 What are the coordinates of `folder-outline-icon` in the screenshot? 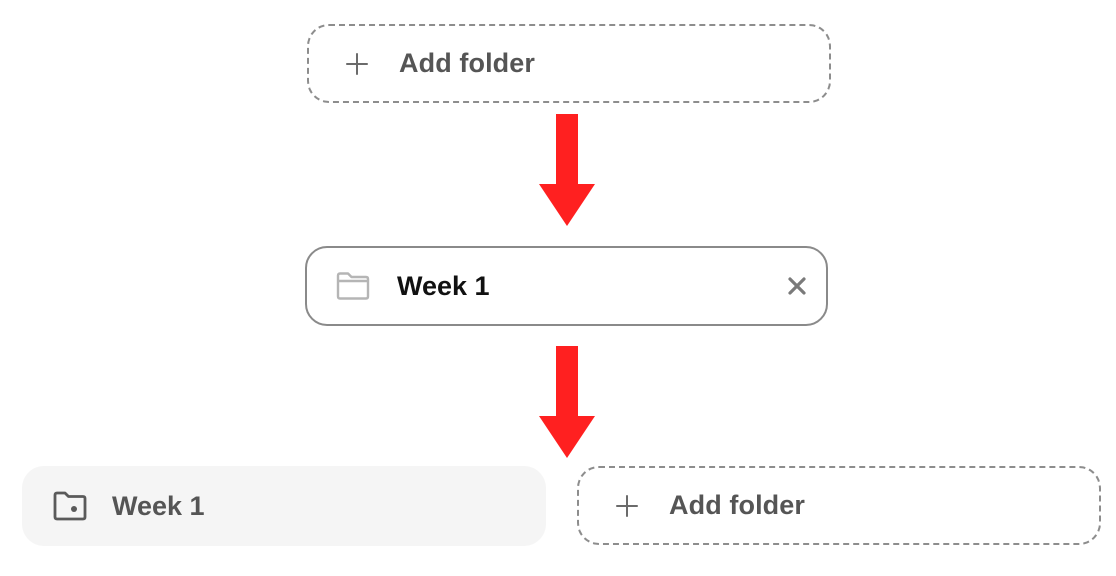 It's located at (353, 286).